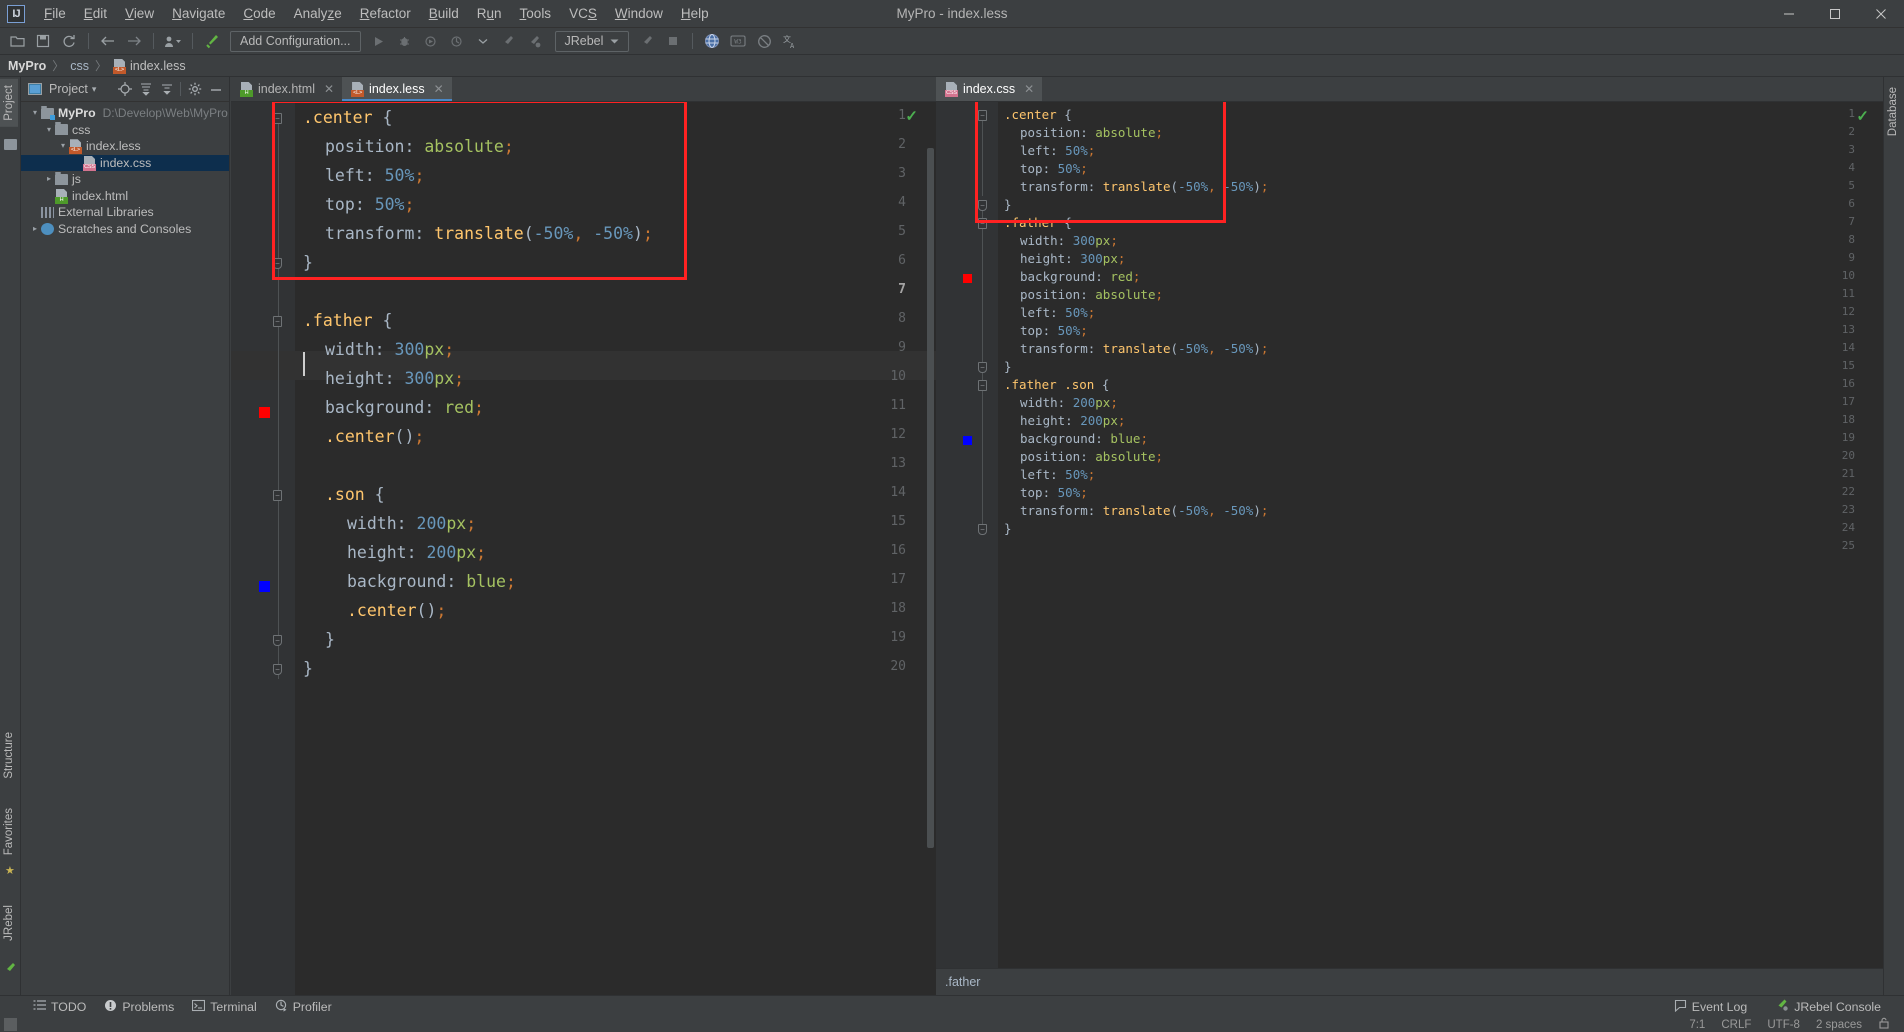 Image resolution: width=1904 pixels, height=1032 pixels. I want to click on tree-node-js: ▸ js, so click(125, 179).